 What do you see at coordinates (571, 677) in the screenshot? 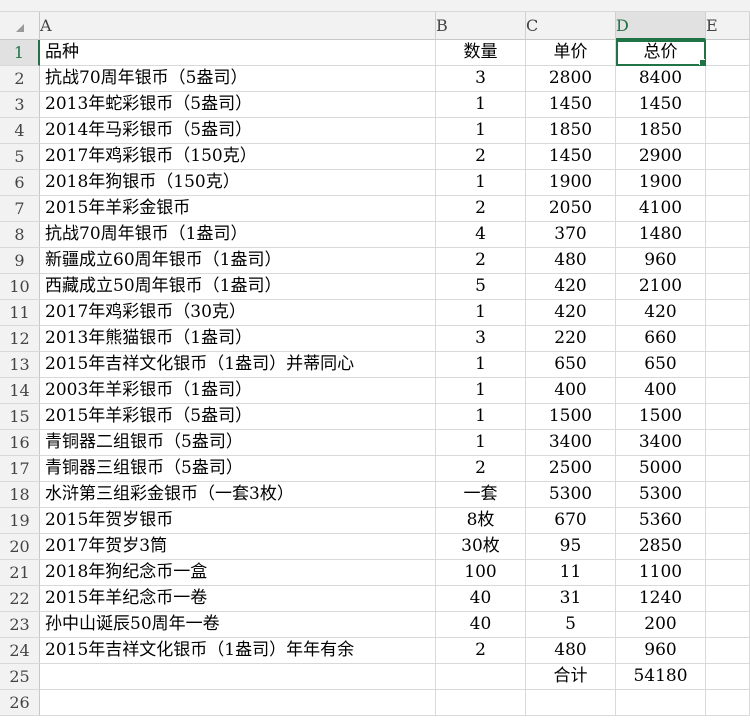
I see `cell-c25: 合计` at bounding box center [571, 677].